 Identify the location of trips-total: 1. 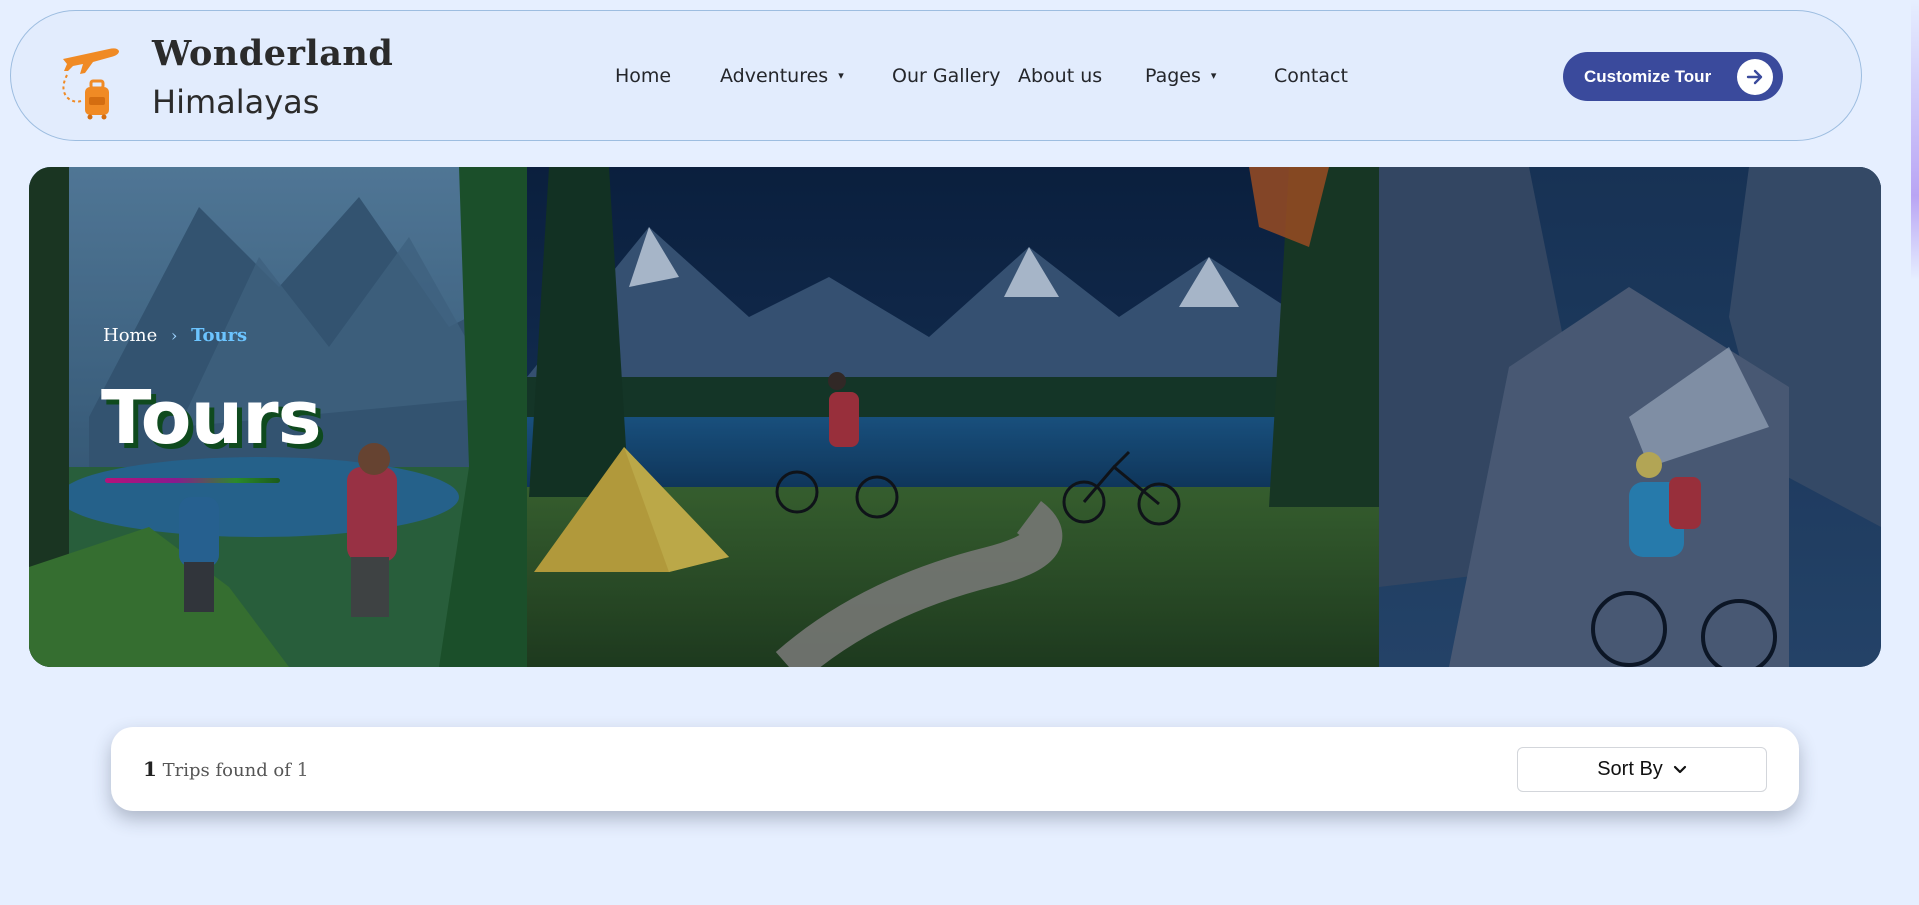
(302, 770).